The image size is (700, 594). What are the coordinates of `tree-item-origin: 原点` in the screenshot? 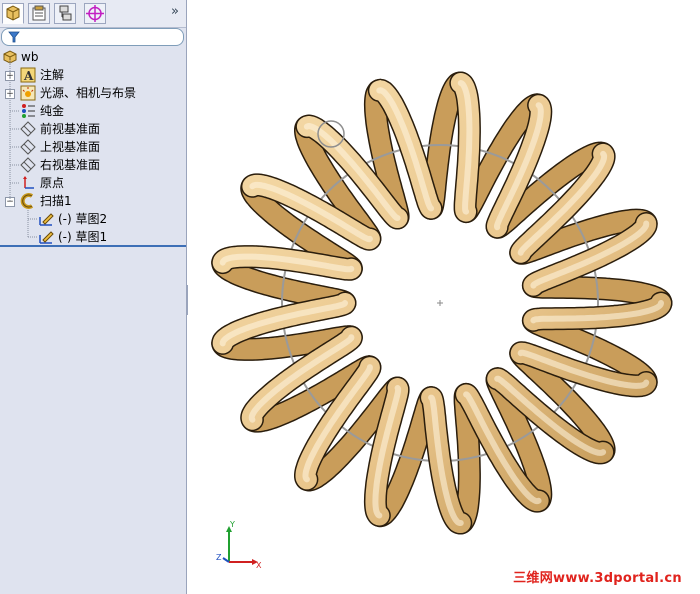 It's located at (93, 183).